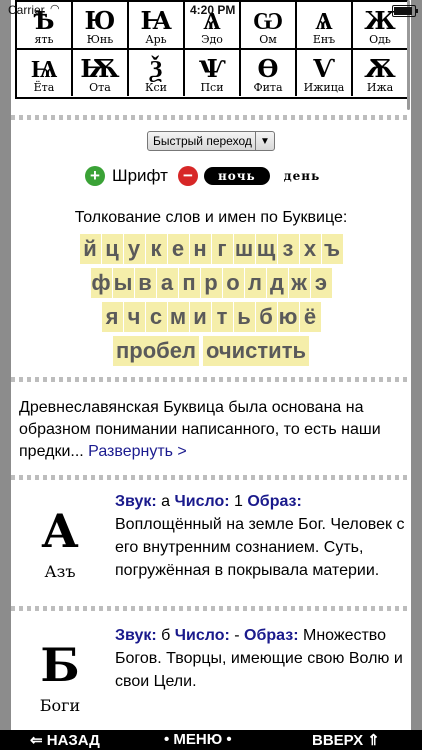  What do you see at coordinates (237, 635) in the screenshot?
I see `number-value: -` at bounding box center [237, 635].